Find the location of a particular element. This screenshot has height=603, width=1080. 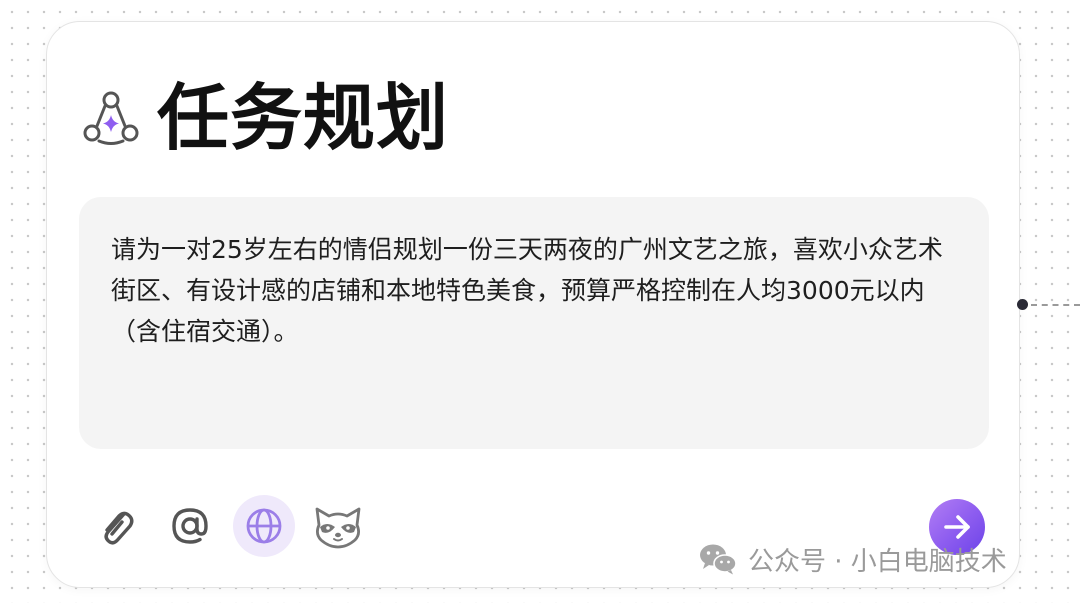

at-sign-icon is located at coordinates (190, 526).